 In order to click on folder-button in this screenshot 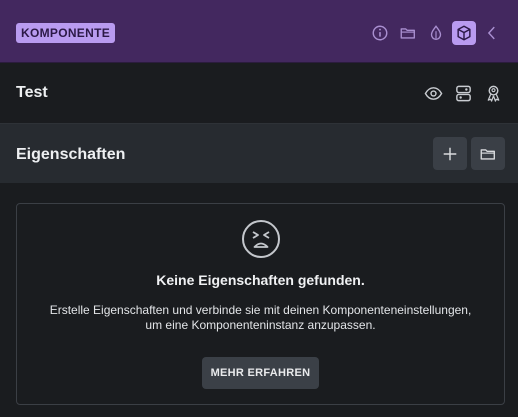, I will do `click(408, 33)`.